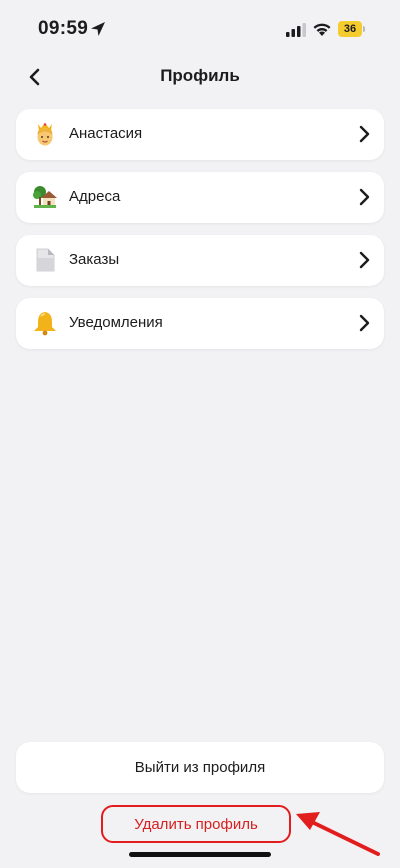 This screenshot has height=868, width=400. I want to click on delete-profile-button: Удалить профиль, so click(196, 824).